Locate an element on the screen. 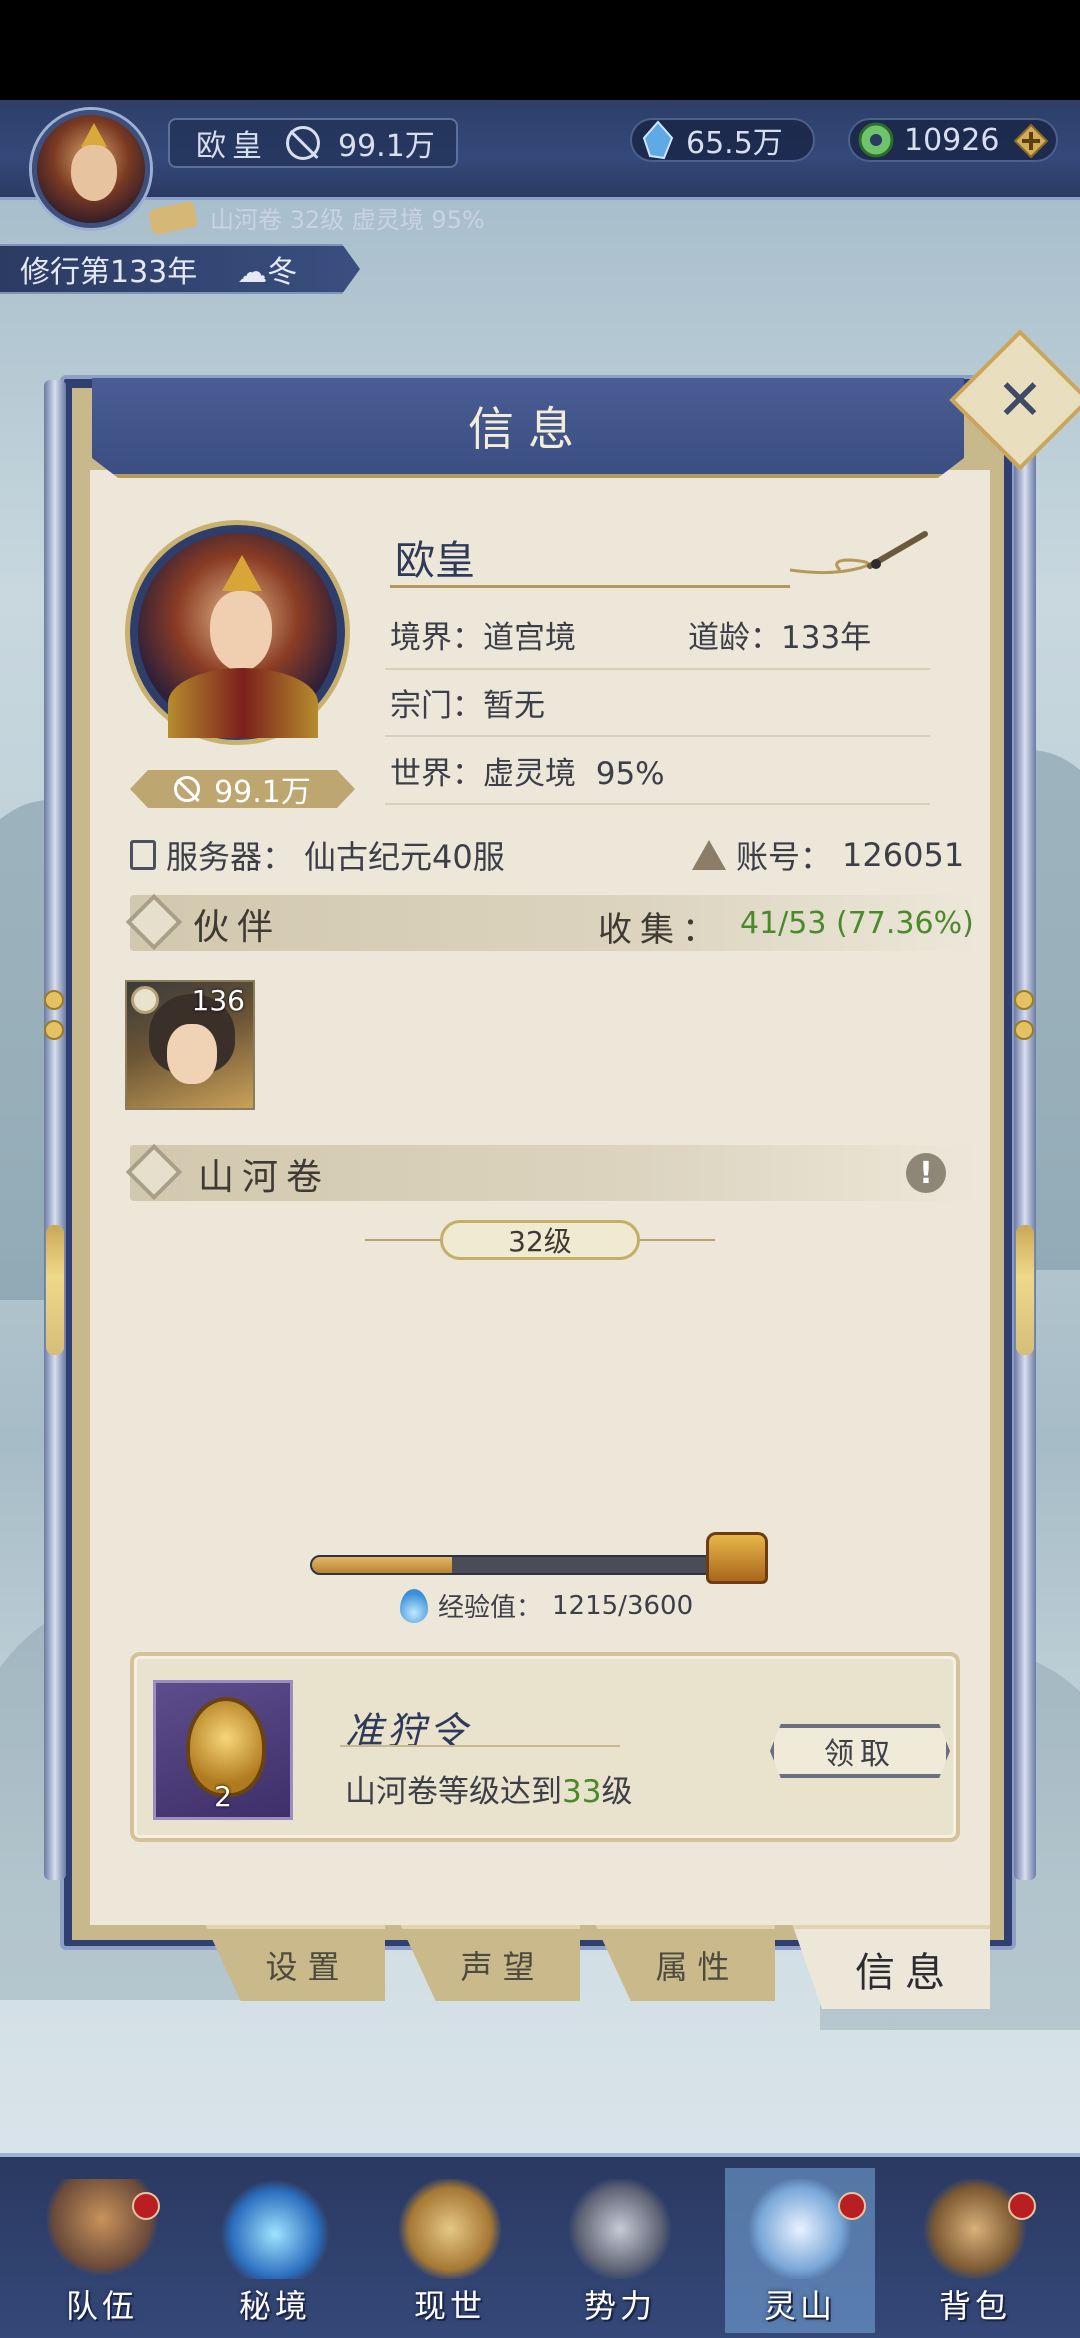 Image resolution: width=1080 pixels, height=2338 pixels. collect-label: 收集： is located at coordinates (661, 930).